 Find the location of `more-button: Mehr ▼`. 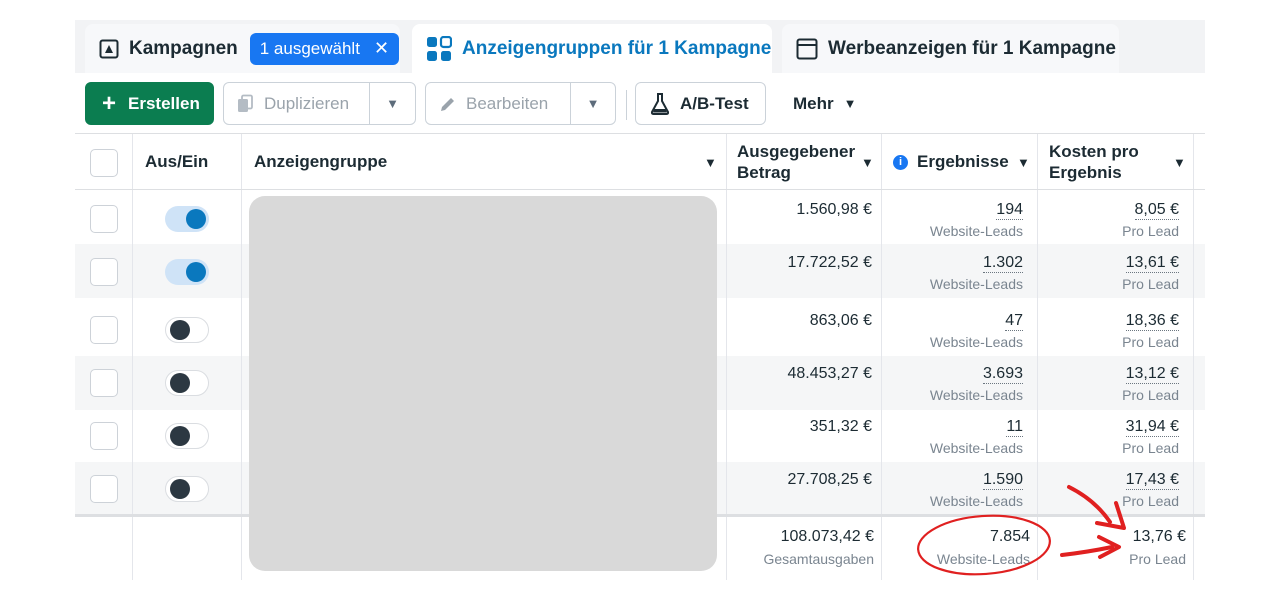

more-button: Mehr ▼ is located at coordinates (824, 103).